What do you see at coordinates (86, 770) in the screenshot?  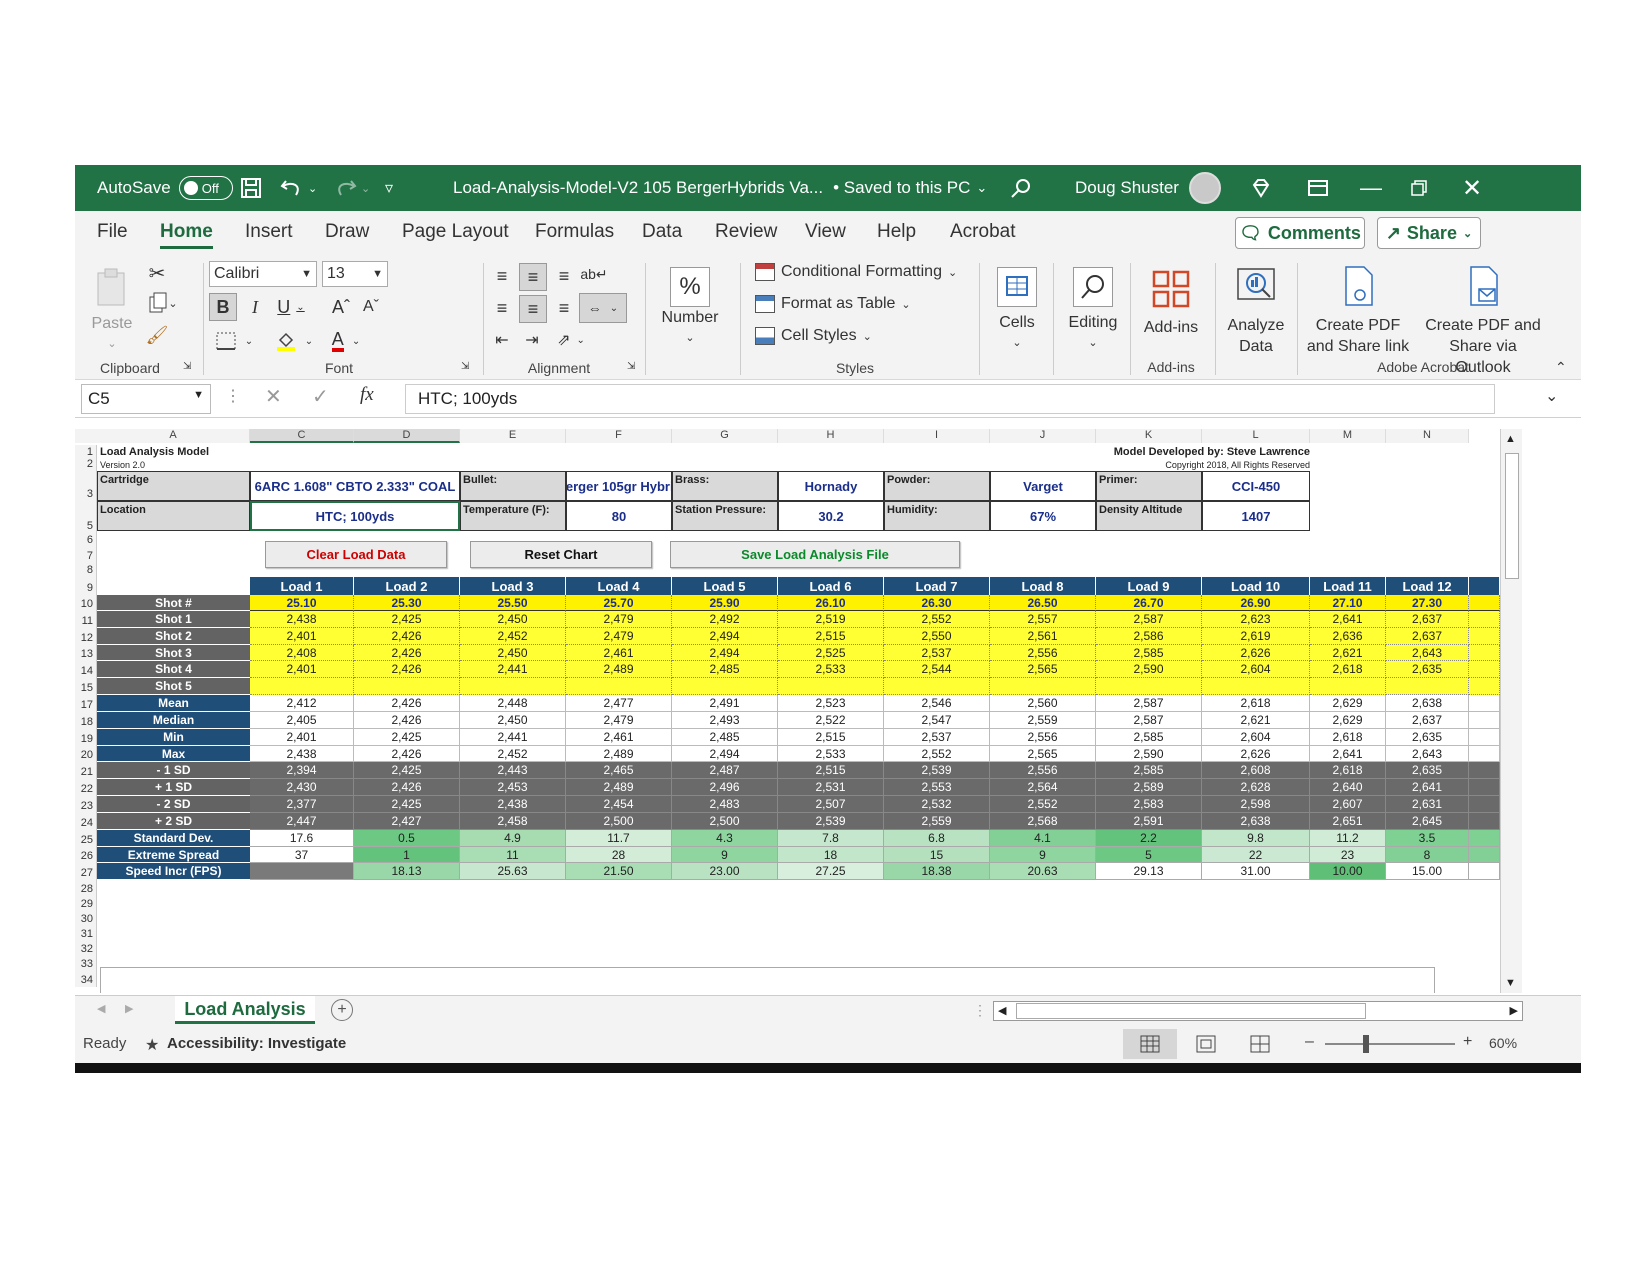 I see `row-header-21: 21` at bounding box center [86, 770].